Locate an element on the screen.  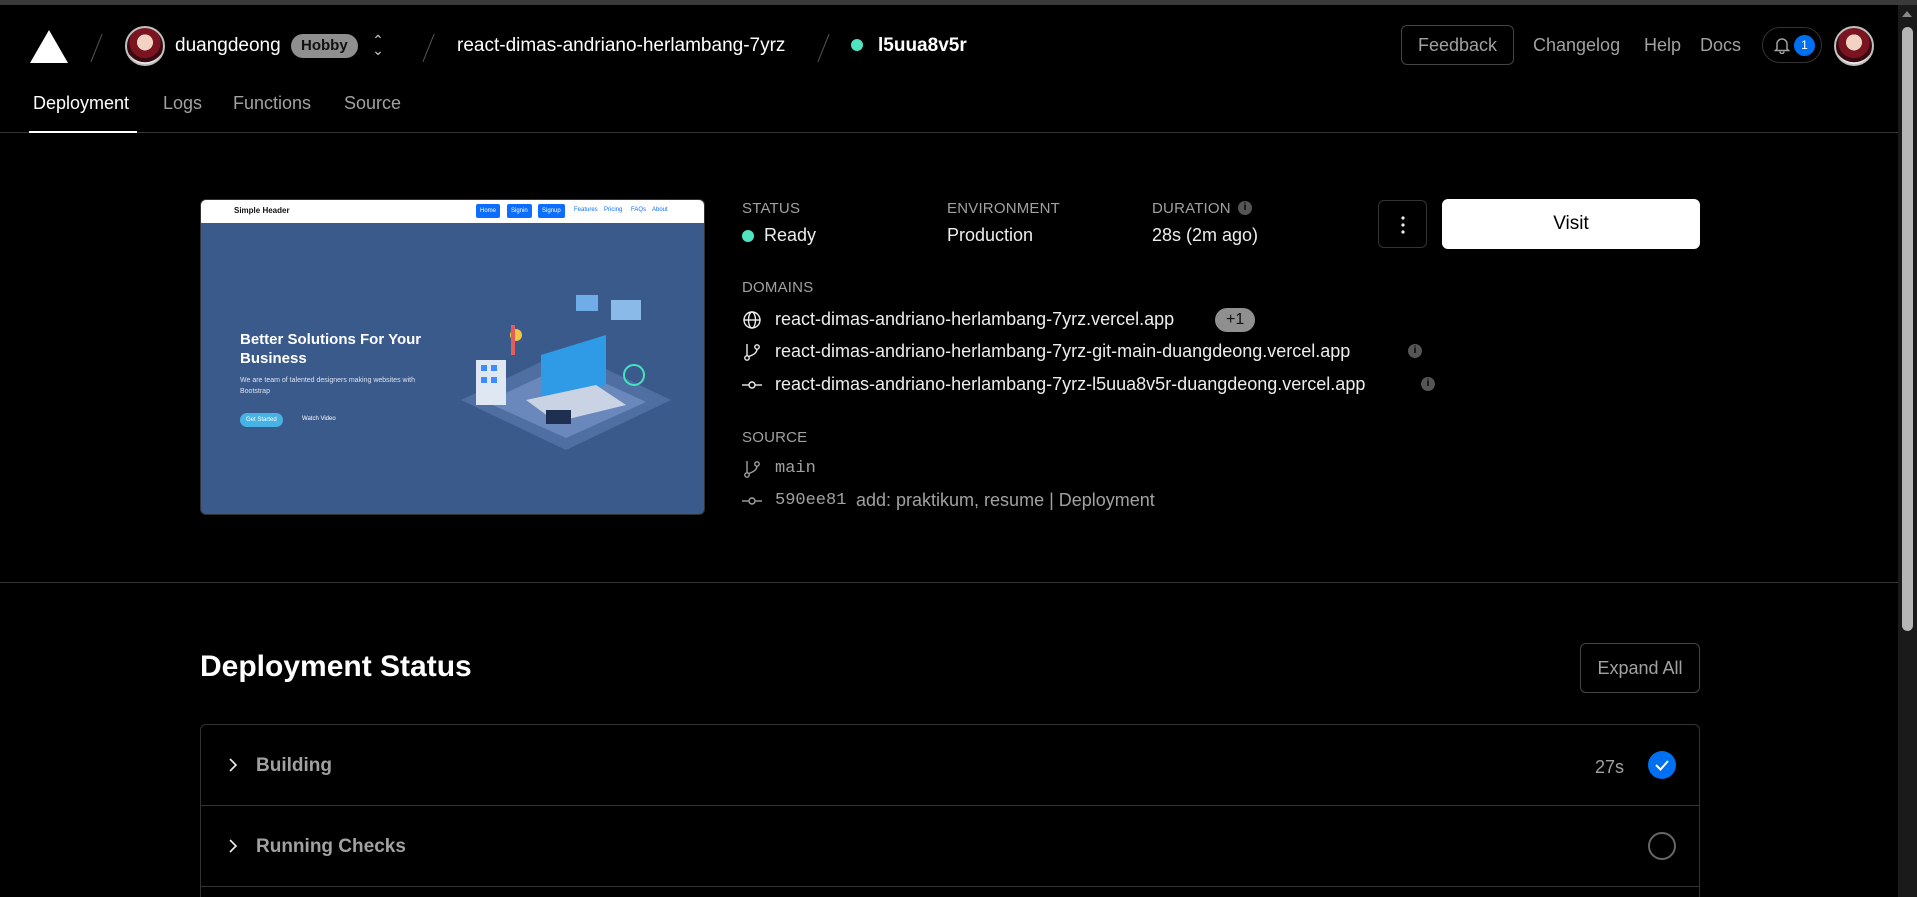
visit-button: Visit is located at coordinates (1571, 224).